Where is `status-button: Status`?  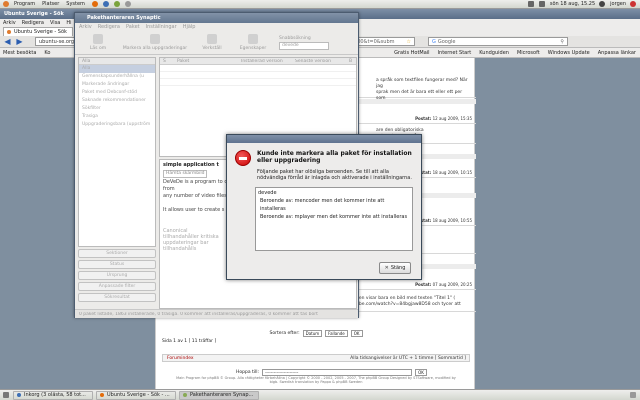 status-button: Status is located at coordinates (117, 264).